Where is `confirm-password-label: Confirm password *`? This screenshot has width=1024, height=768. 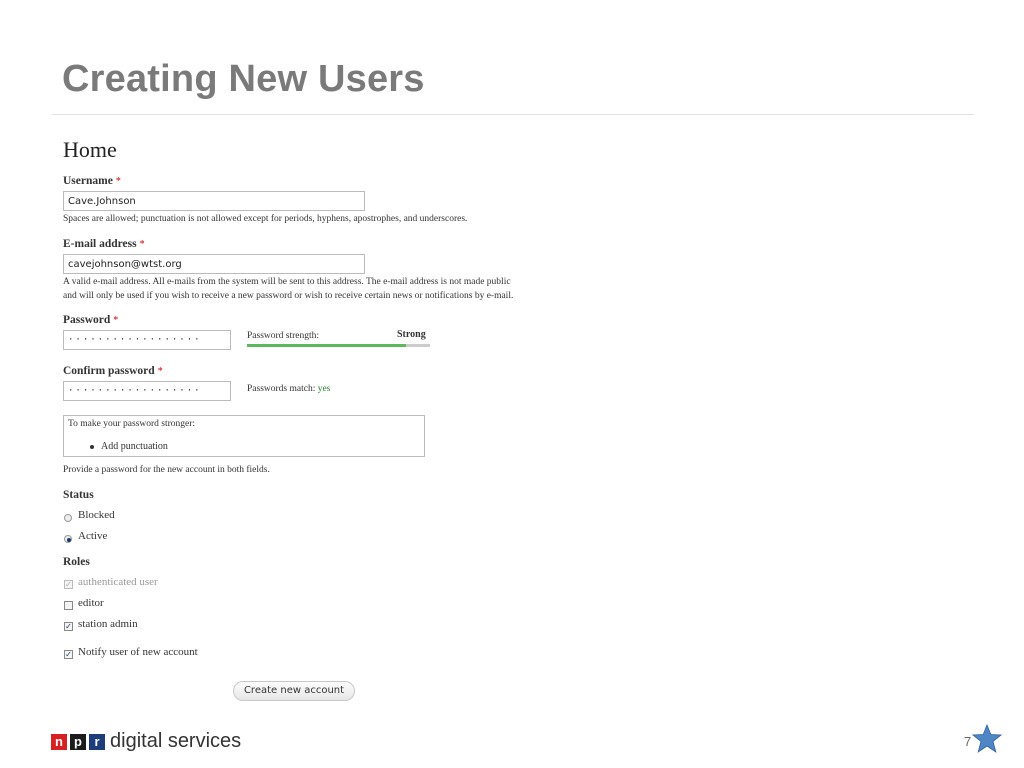 confirm-password-label: Confirm password * is located at coordinates (113, 371).